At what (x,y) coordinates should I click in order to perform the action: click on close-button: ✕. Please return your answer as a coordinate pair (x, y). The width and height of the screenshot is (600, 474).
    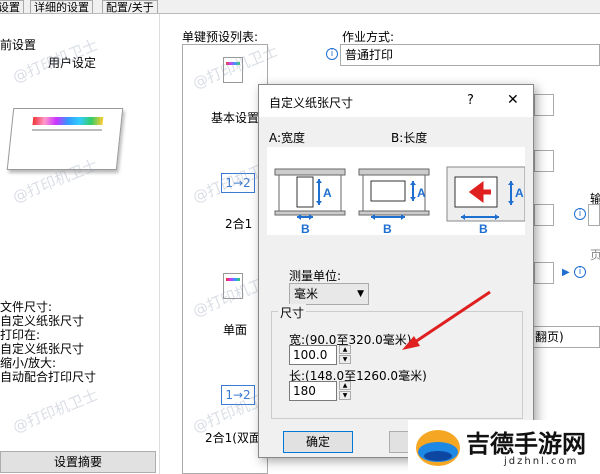
    Looking at the image, I should click on (513, 100).